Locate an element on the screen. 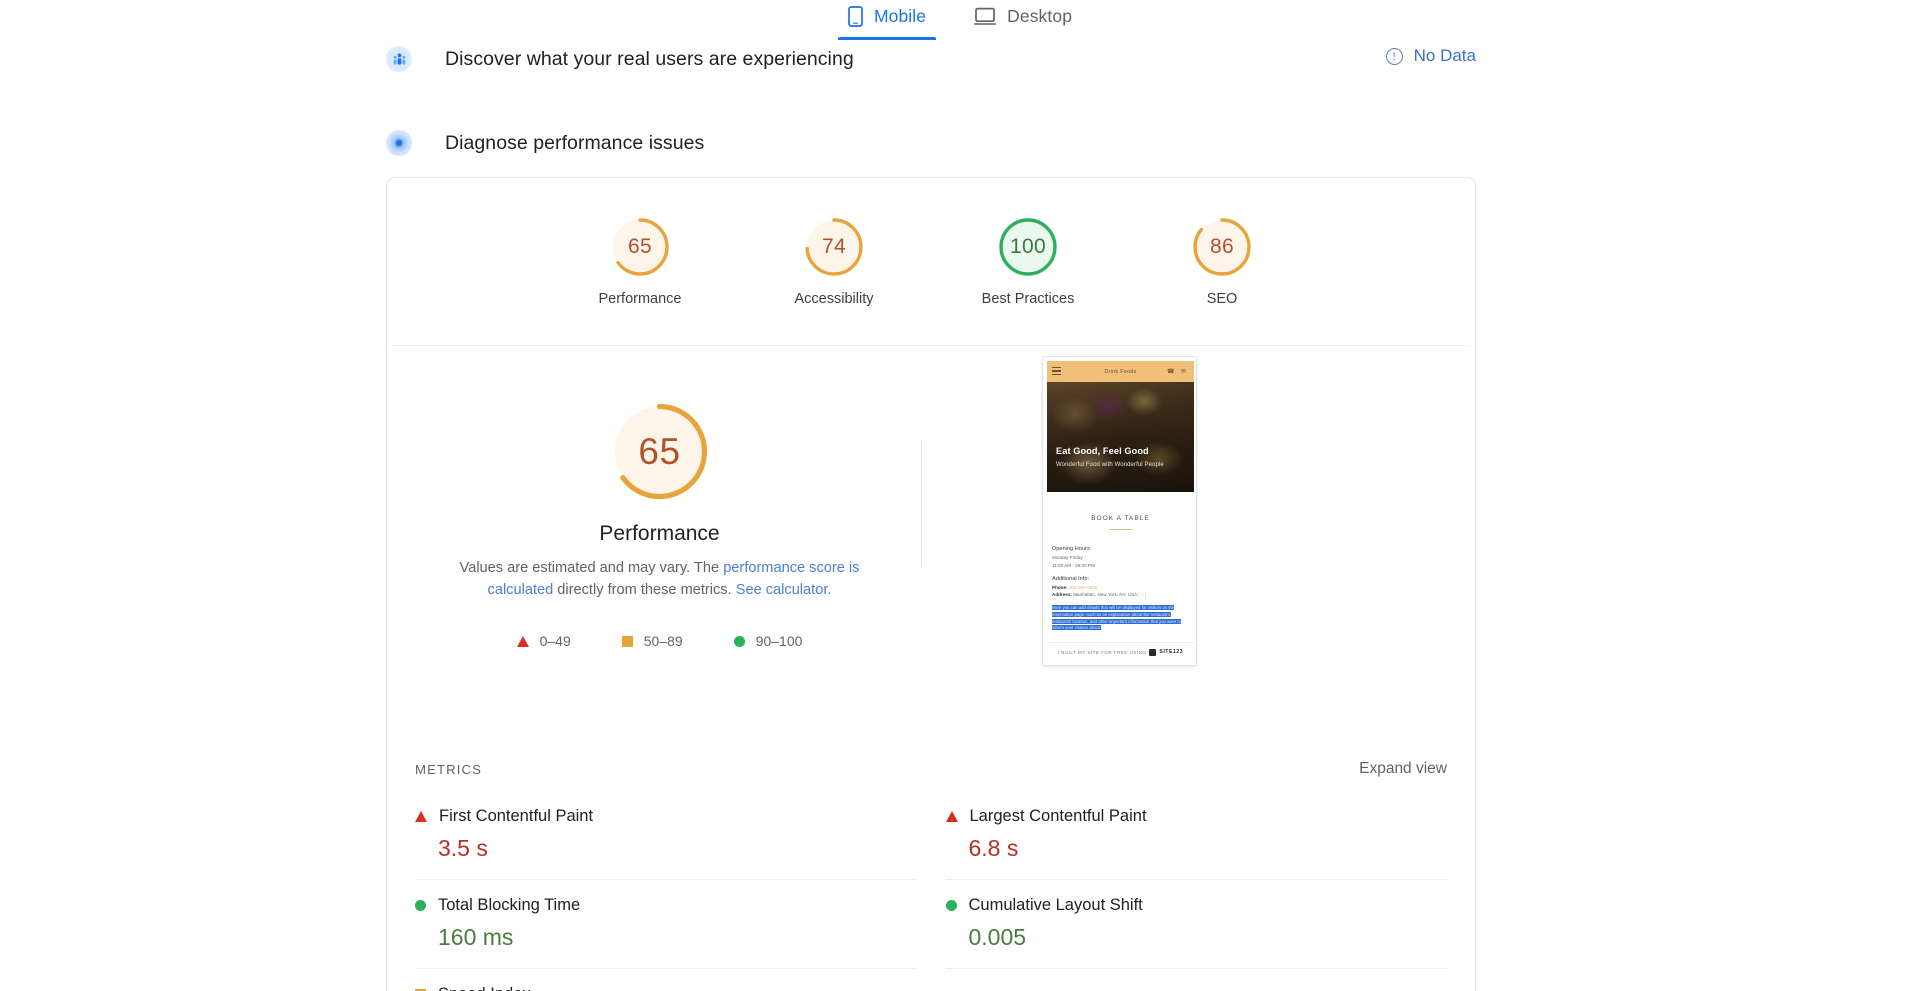 The width and height of the screenshot is (1920, 991). preview-brand: Drink Foods is located at coordinates (1120, 371).